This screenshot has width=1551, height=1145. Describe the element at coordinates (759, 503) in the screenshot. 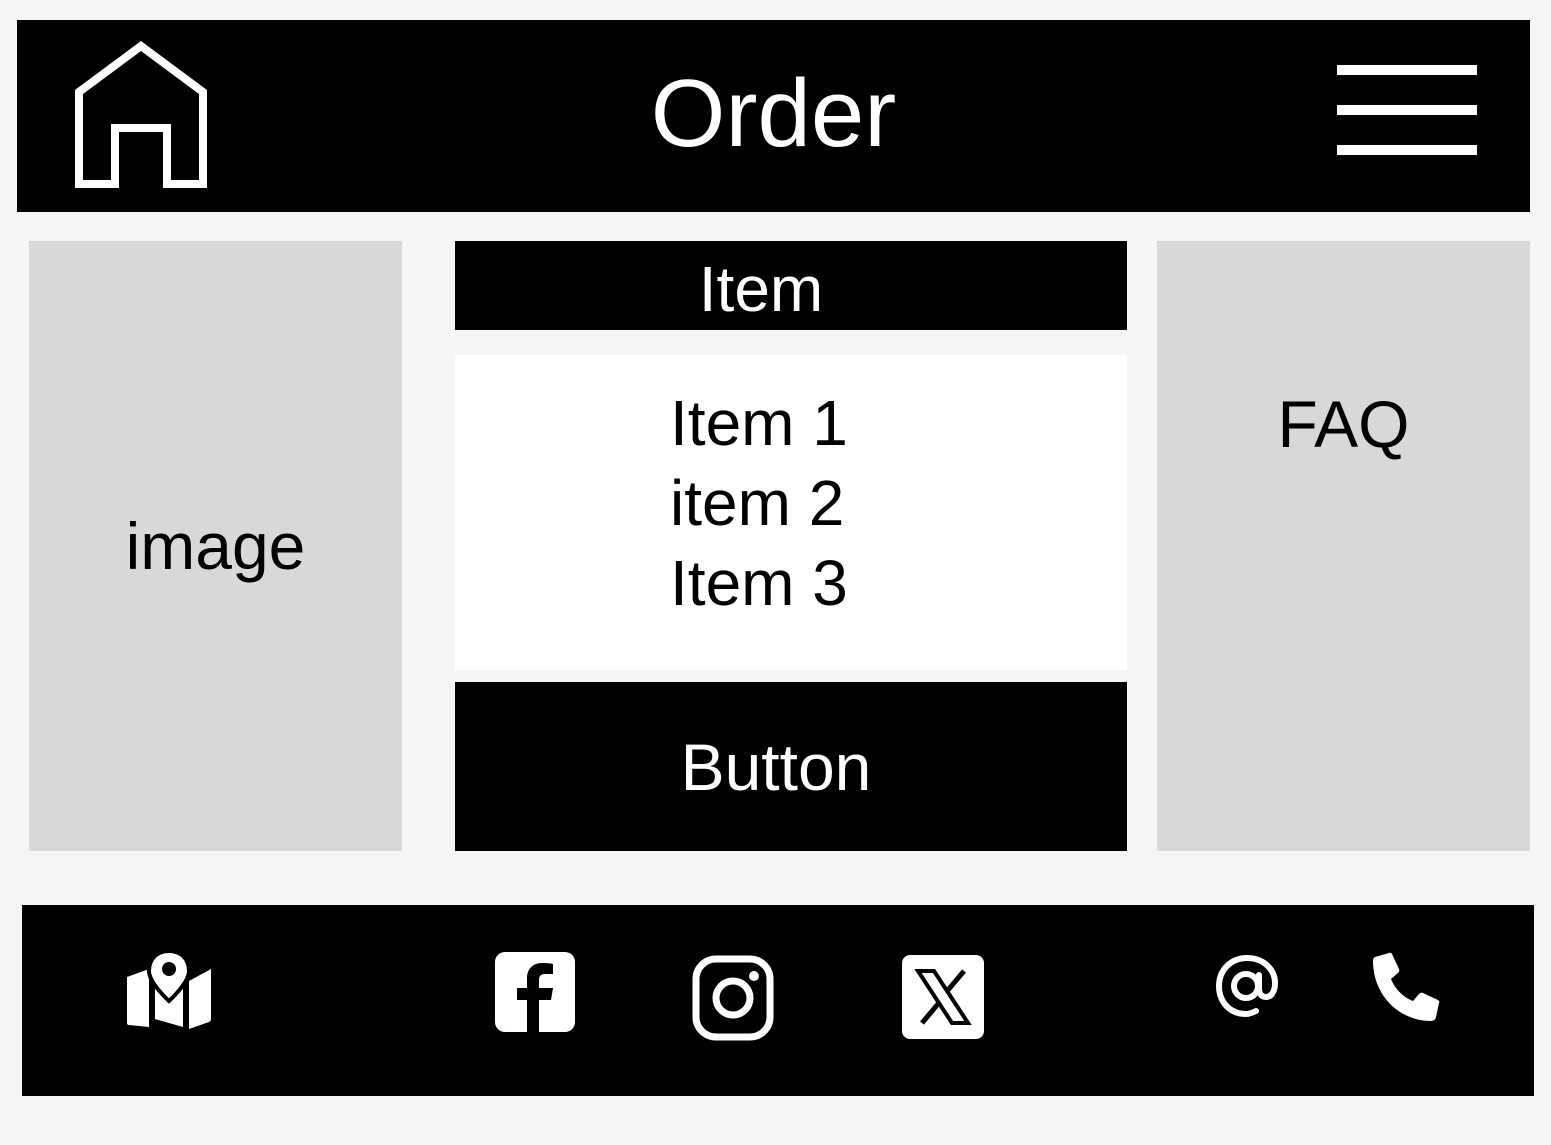

I see `list-item: item 2` at that location.